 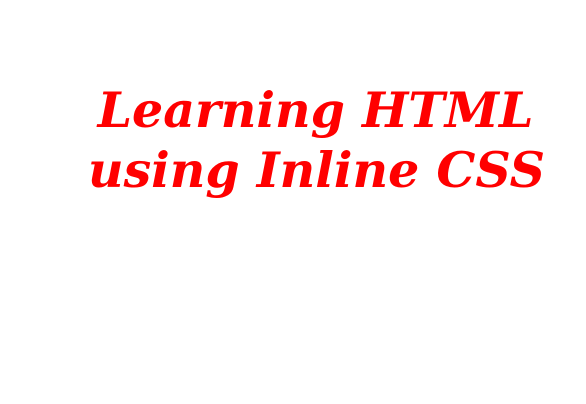 I want to click on heading-line-1: Learning HTML, so click(x=315, y=110).